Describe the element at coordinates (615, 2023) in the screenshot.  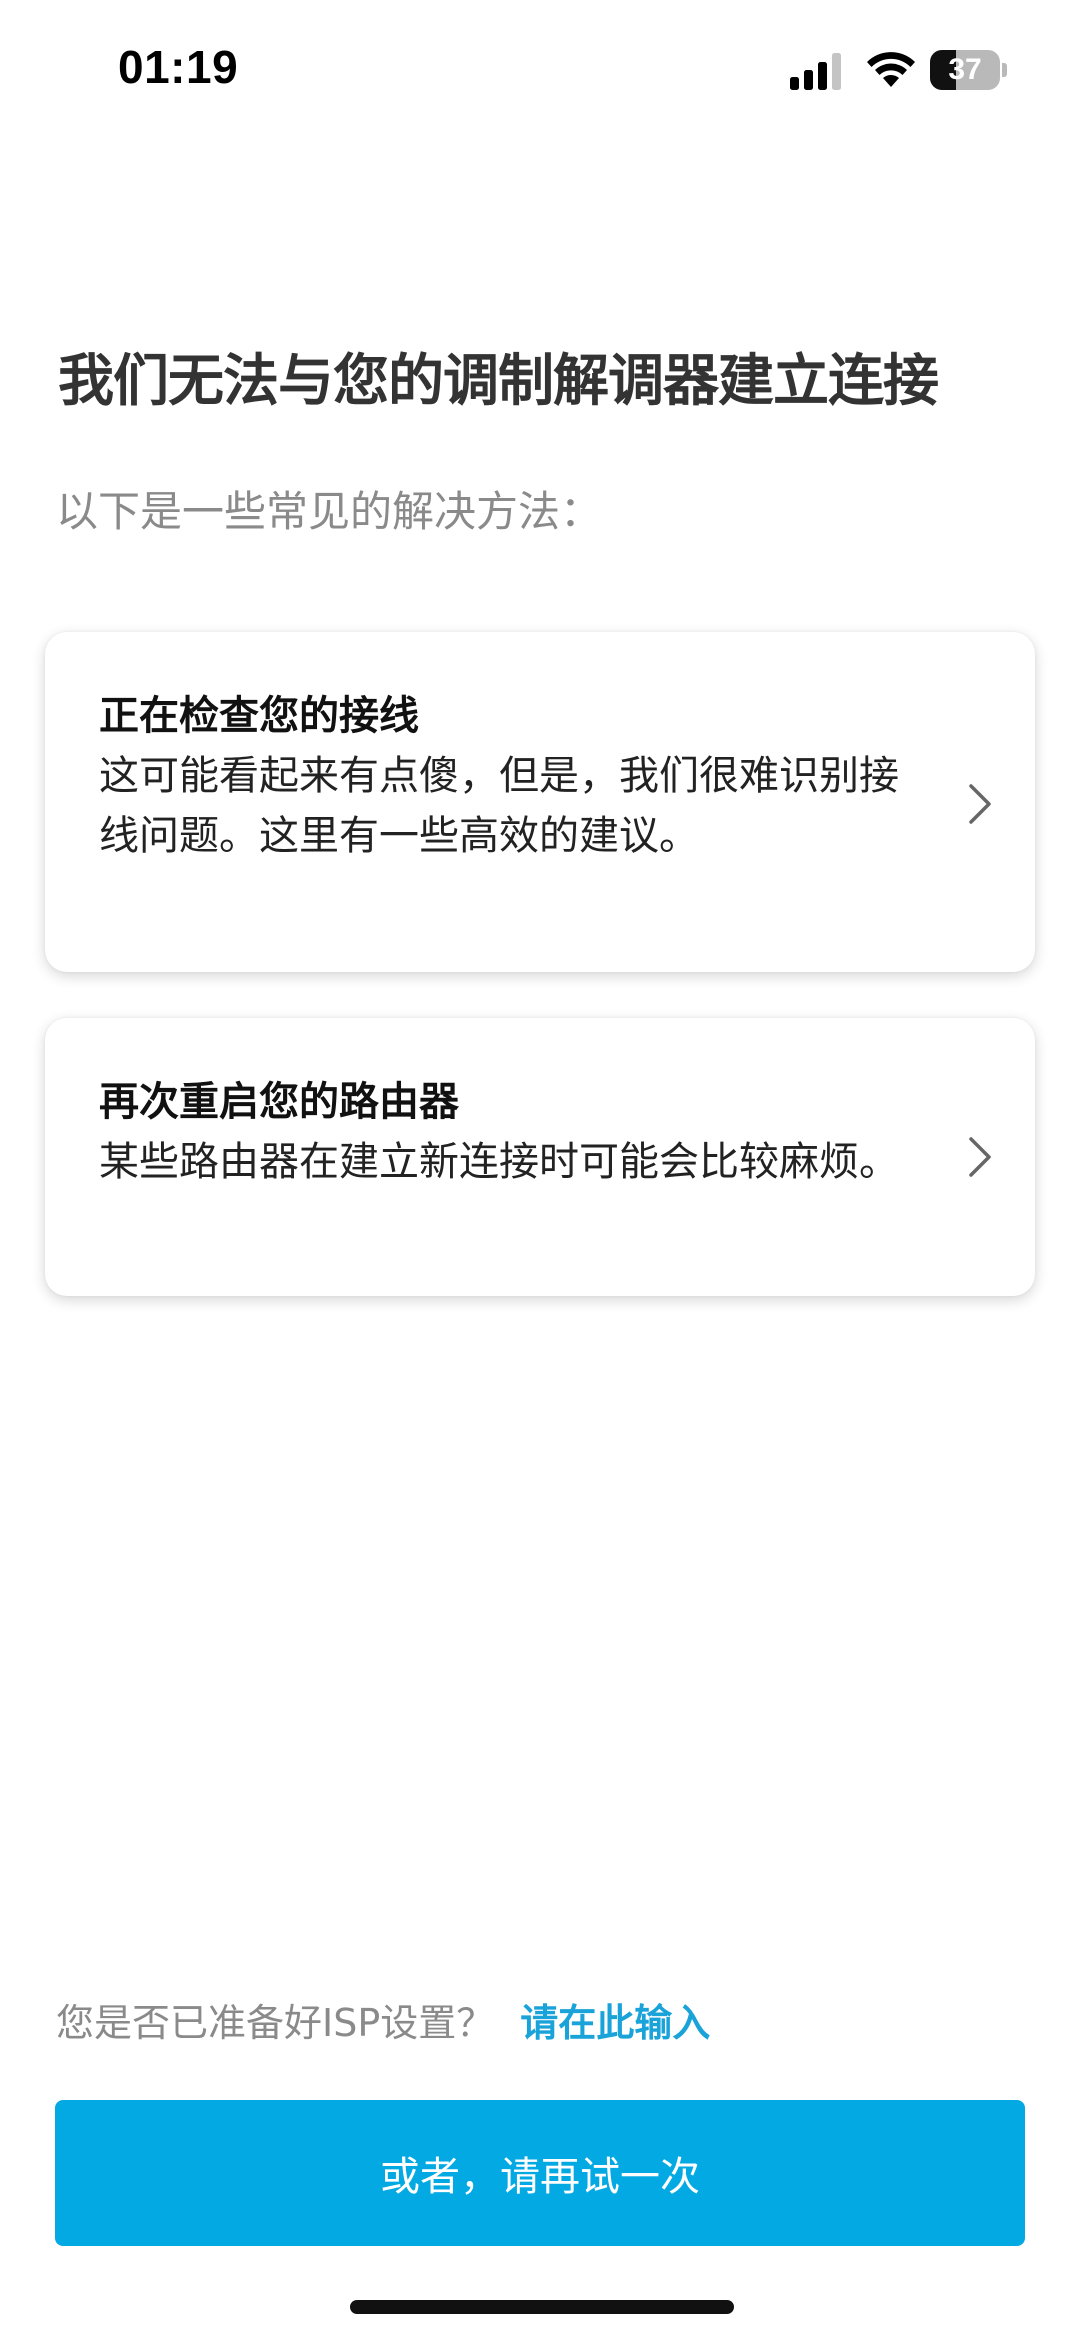
I see `isp-enter-link: 请在此输入` at that location.